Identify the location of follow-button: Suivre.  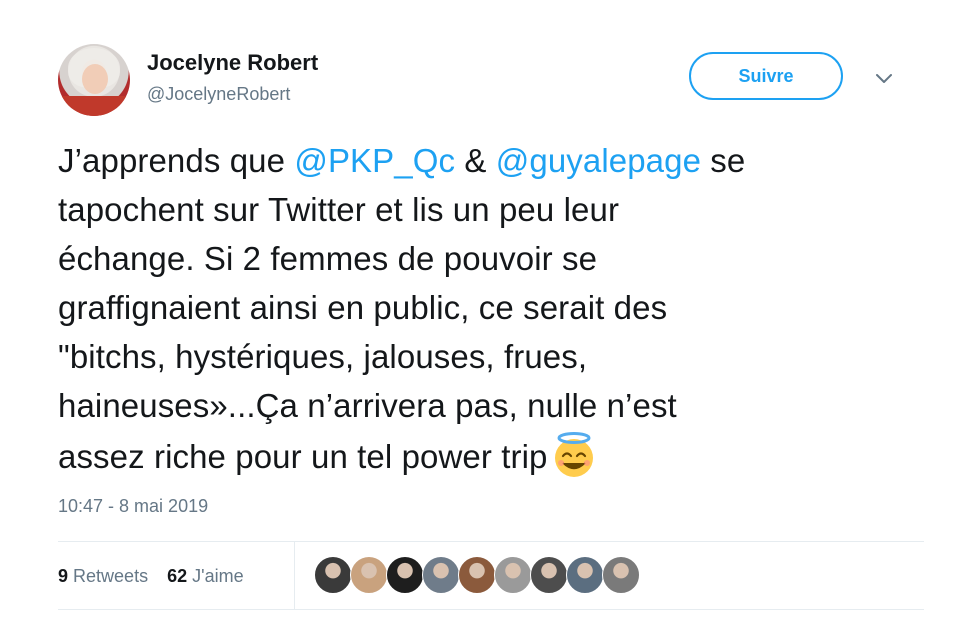
(766, 76).